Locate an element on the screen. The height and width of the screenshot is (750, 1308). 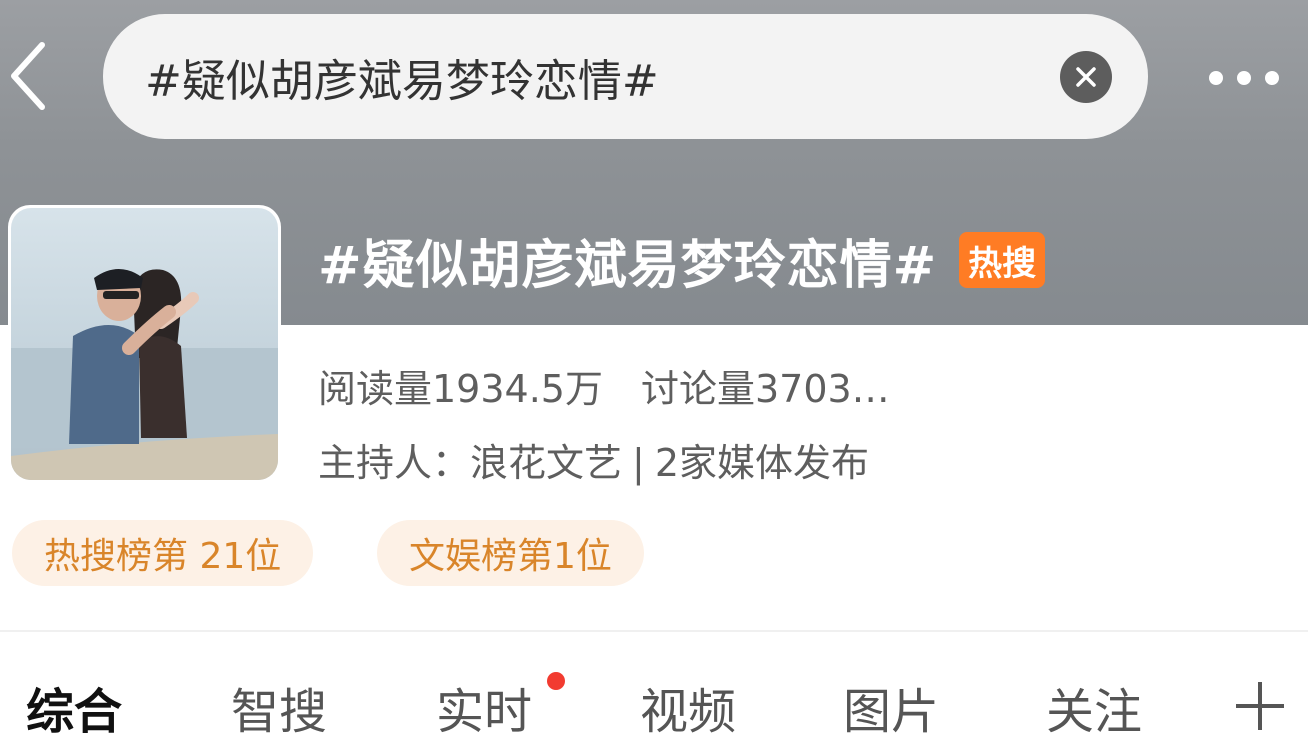
read-count: 阅读量1934.5万 is located at coordinates (460, 389).